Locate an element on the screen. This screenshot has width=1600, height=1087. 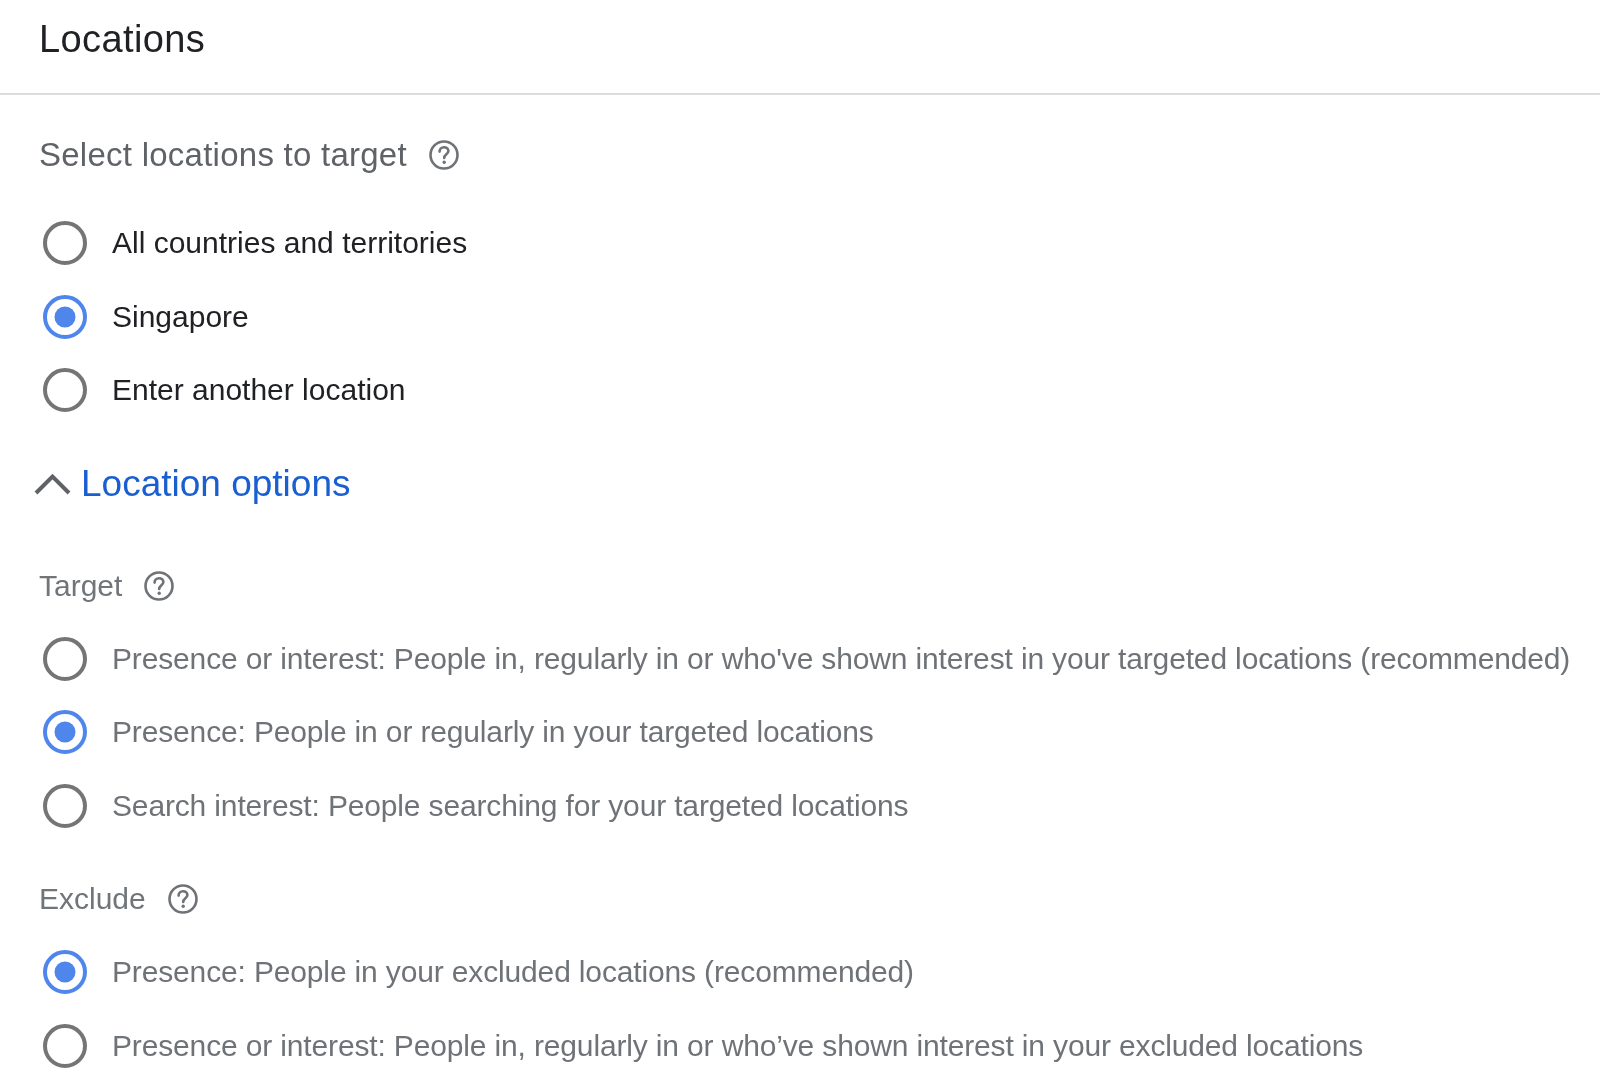
option-label: Enter another location is located at coordinates (259, 390).